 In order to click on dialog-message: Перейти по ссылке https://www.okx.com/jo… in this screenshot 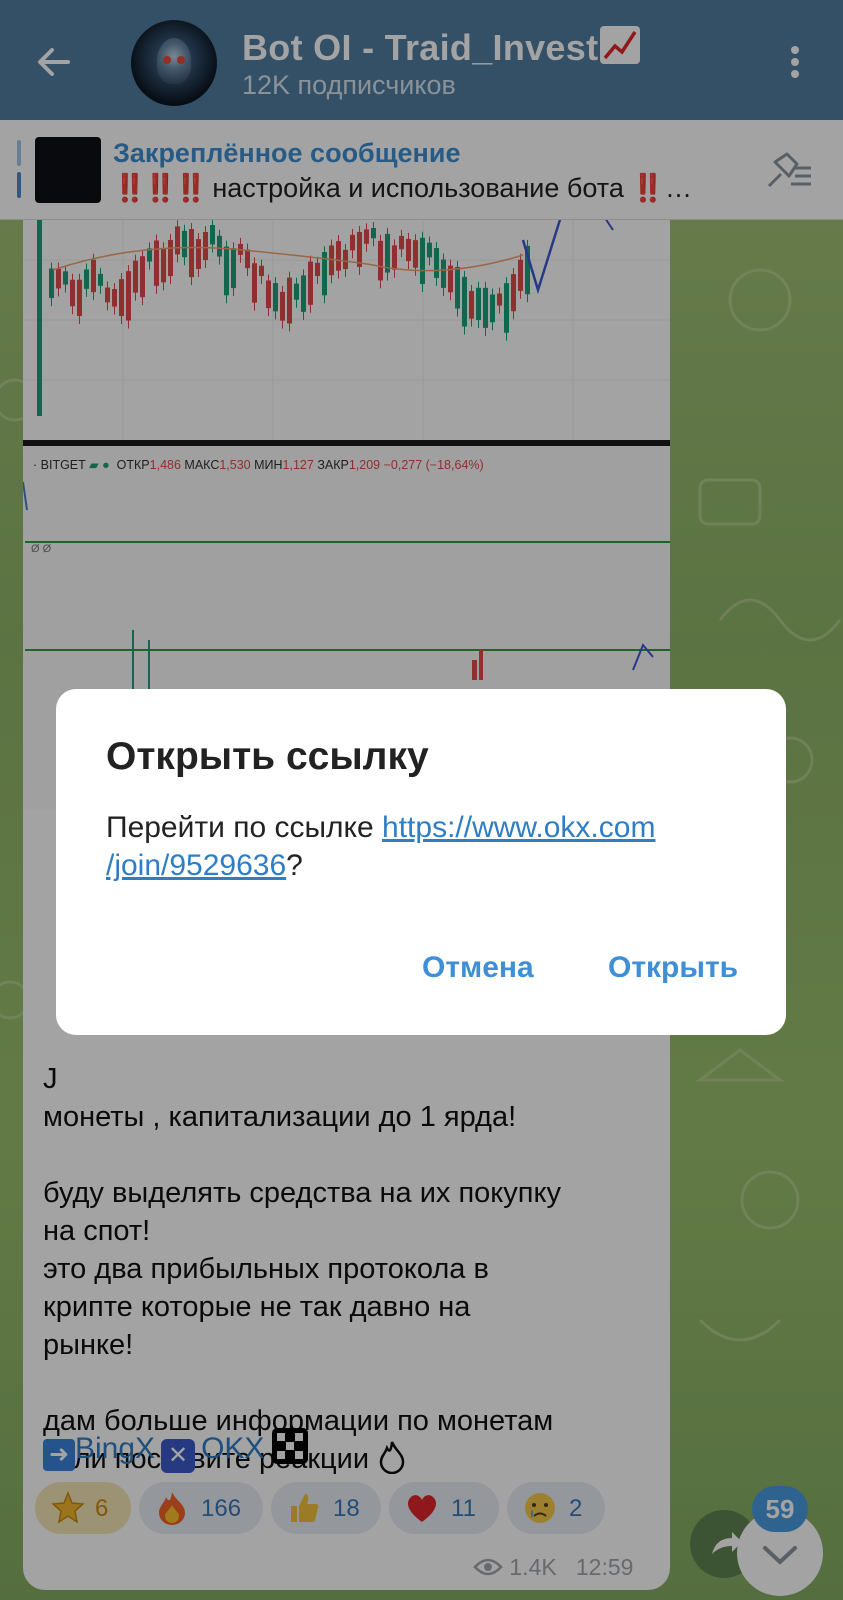, I will do `click(381, 846)`.